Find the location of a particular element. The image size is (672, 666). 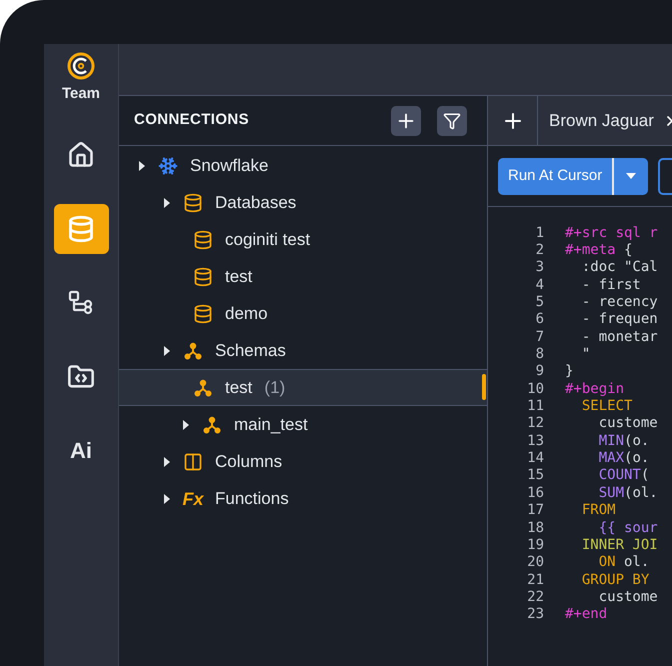

tree-item: test (1) is located at coordinates (303, 387).